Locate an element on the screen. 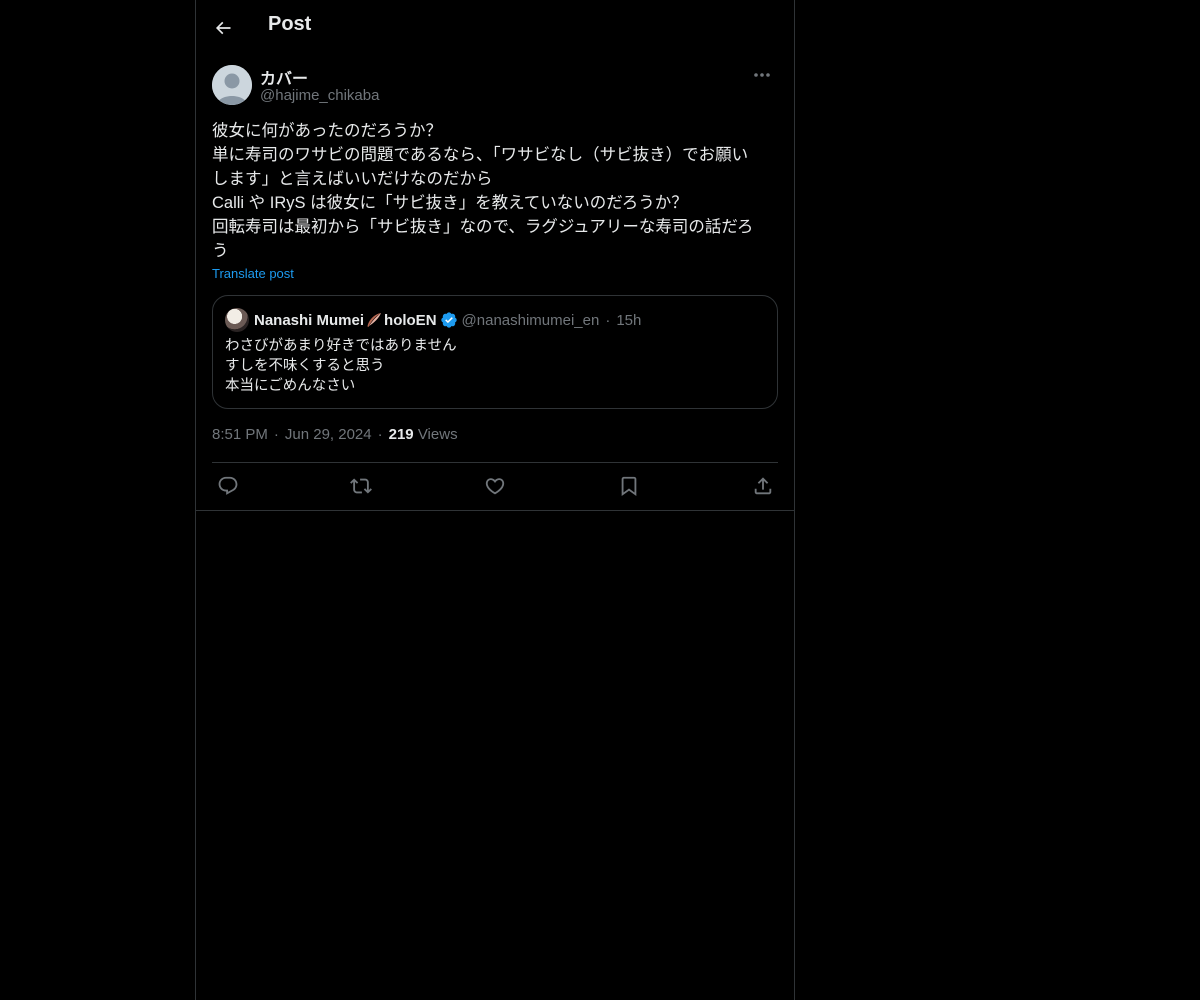 This screenshot has height=1000, width=1200. author-handle: @hajime_chikaba is located at coordinates (319, 95).